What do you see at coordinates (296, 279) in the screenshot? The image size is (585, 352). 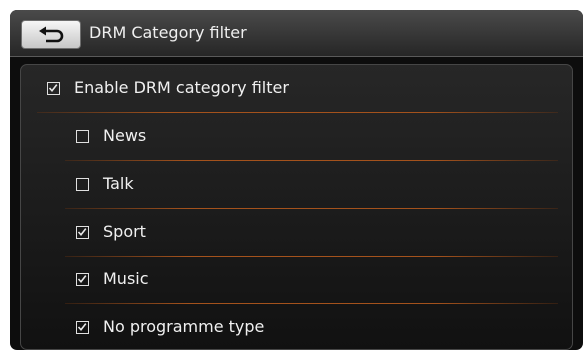 I see `filter-item-music: Music` at bounding box center [296, 279].